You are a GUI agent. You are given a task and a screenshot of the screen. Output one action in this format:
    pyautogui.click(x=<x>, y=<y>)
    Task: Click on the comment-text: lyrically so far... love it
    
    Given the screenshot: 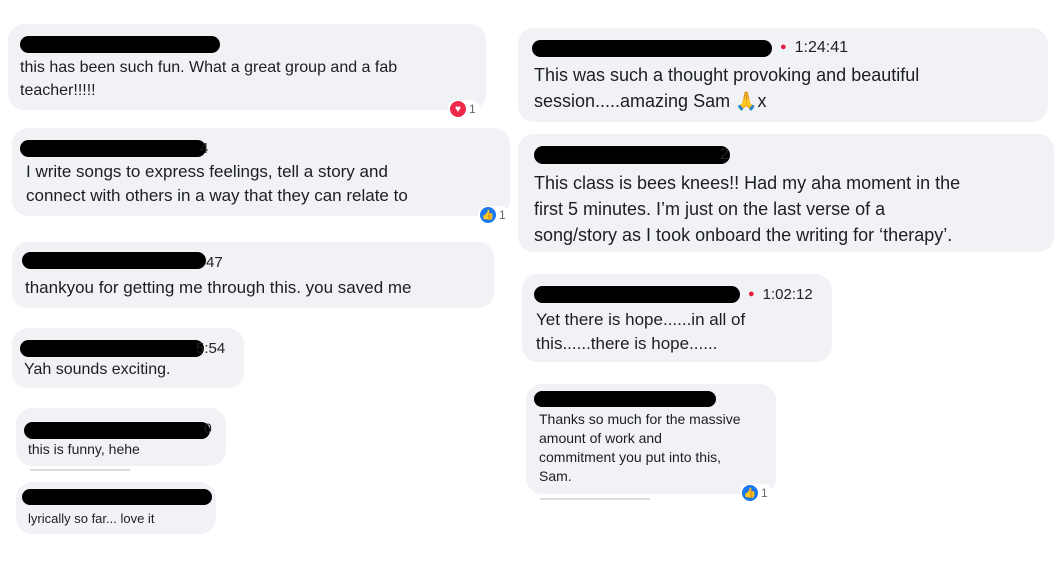 What is the action you would take?
    pyautogui.click(x=91, y=518)
    